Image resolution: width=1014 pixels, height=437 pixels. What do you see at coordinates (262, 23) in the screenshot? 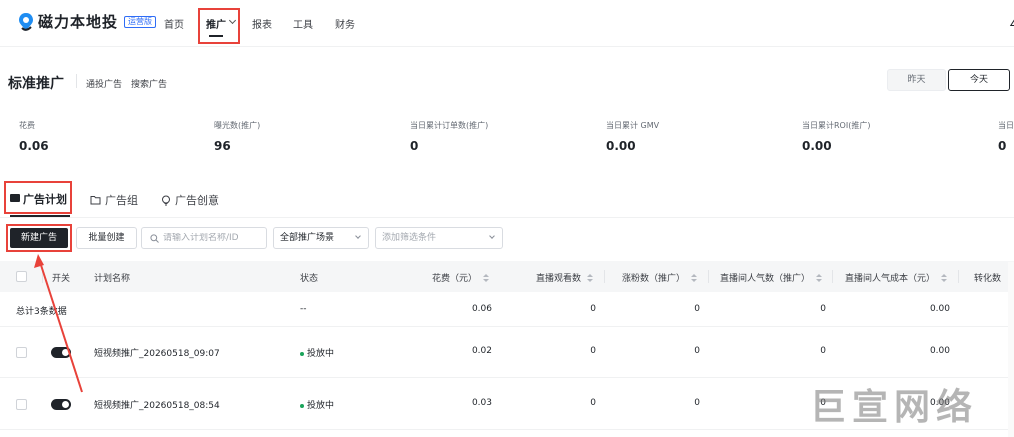
I see `nav-reports: 报表` at bounding box center [262, 23].